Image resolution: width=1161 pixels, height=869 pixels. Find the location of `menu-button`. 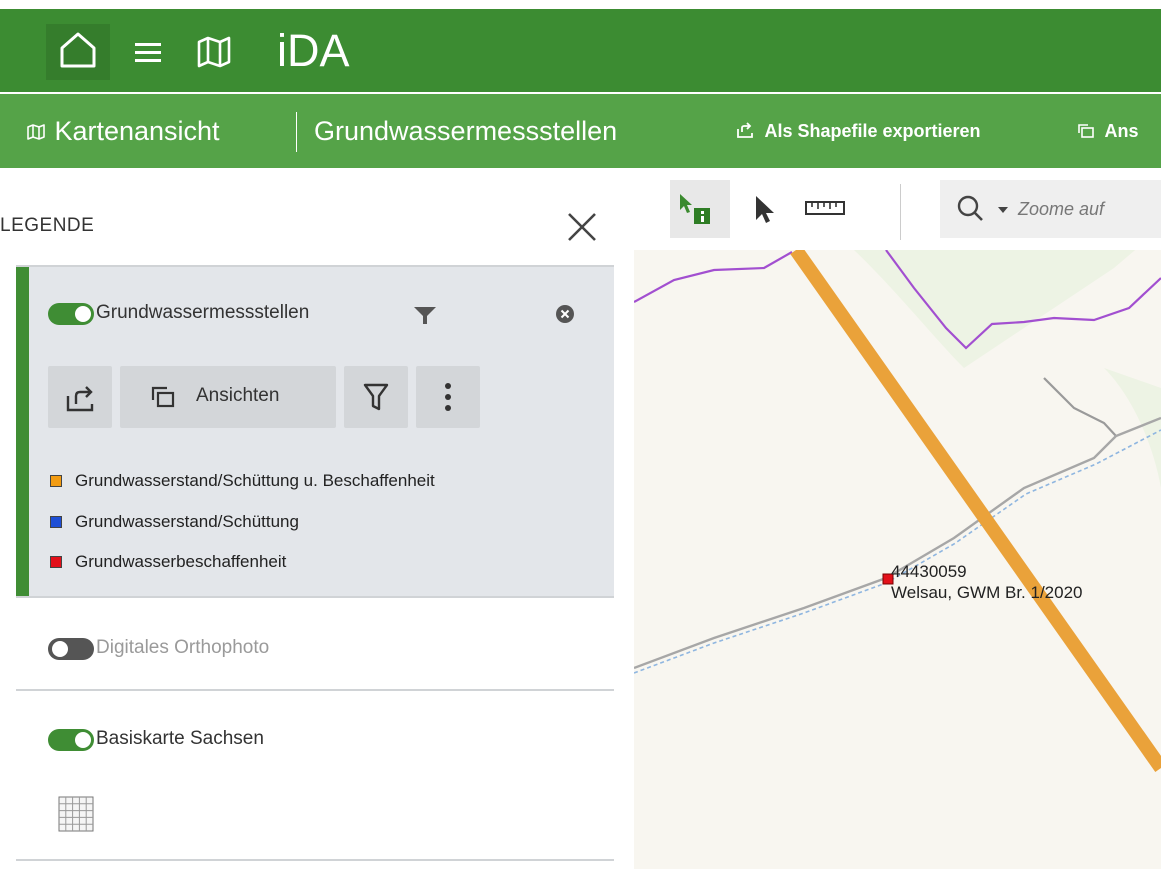

menu-button is located at coordinates (148, 52).